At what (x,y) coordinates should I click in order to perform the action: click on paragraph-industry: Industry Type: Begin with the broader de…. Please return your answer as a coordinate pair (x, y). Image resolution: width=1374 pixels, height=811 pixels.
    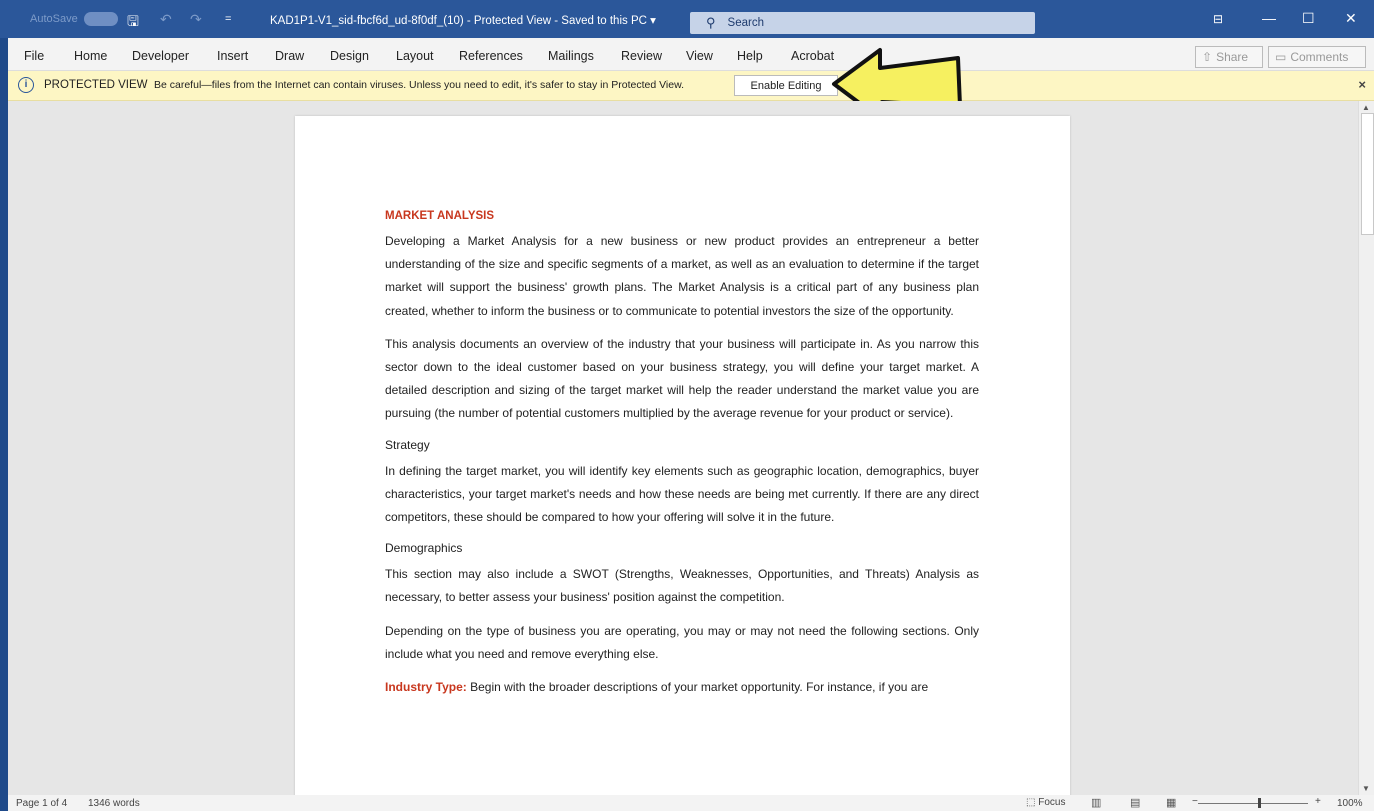
    Looking at the image, I should click on (682, 687).